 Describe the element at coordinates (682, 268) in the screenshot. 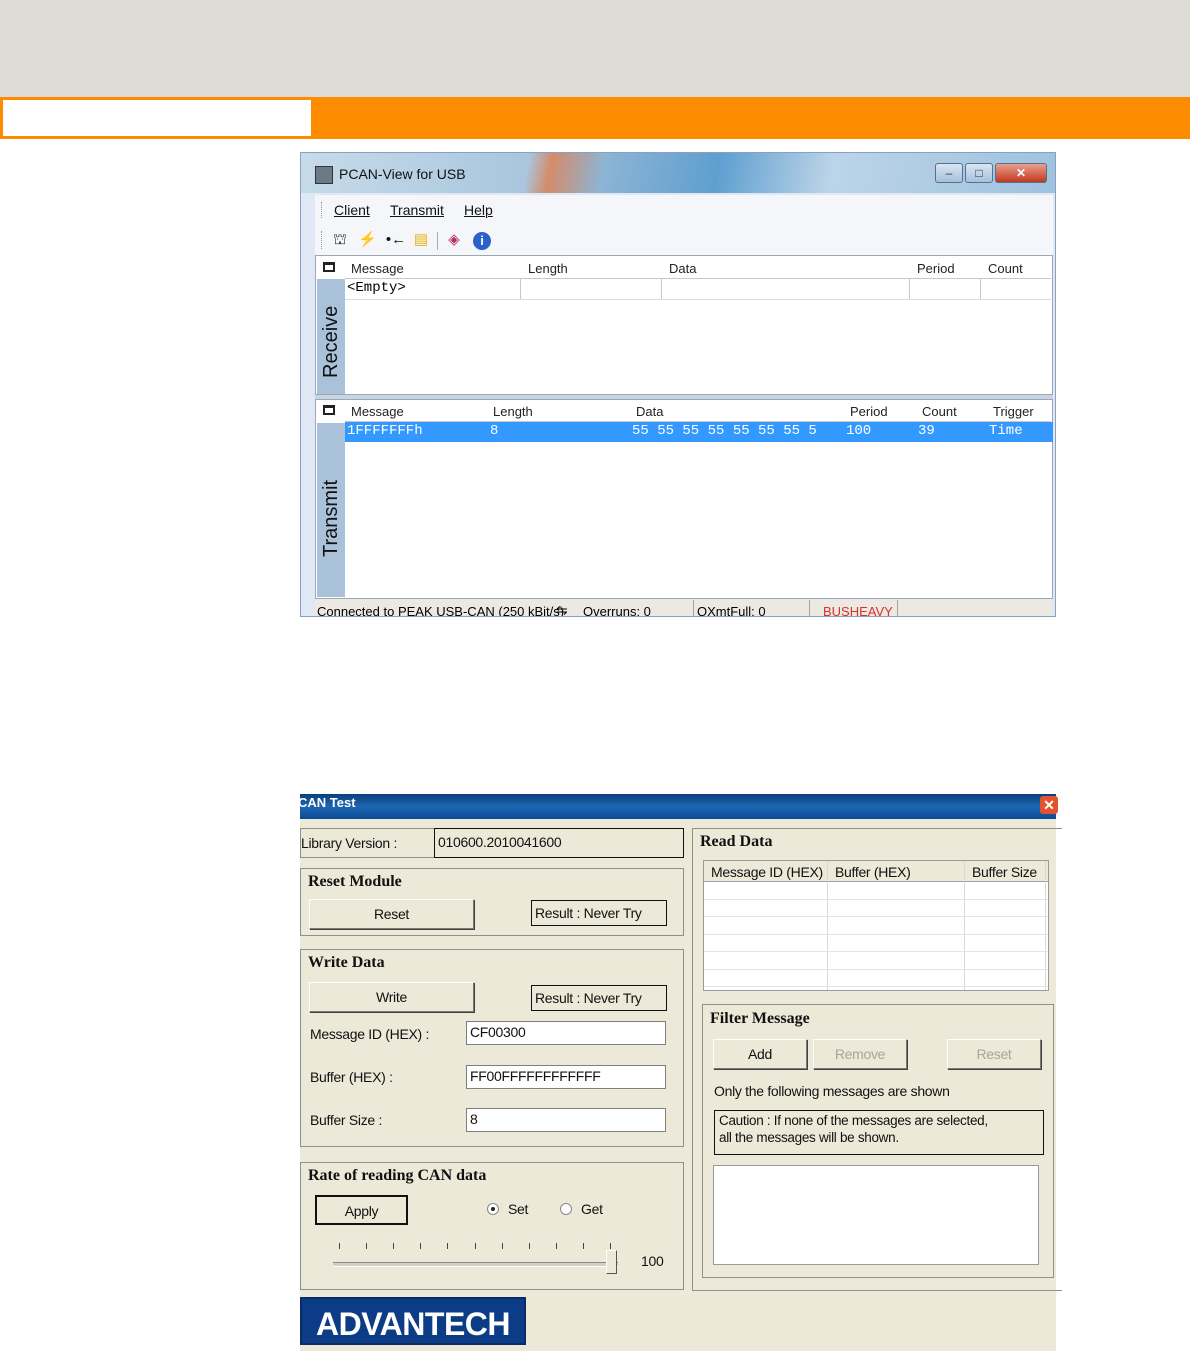

I see `receive-col-data: Data` at that location.